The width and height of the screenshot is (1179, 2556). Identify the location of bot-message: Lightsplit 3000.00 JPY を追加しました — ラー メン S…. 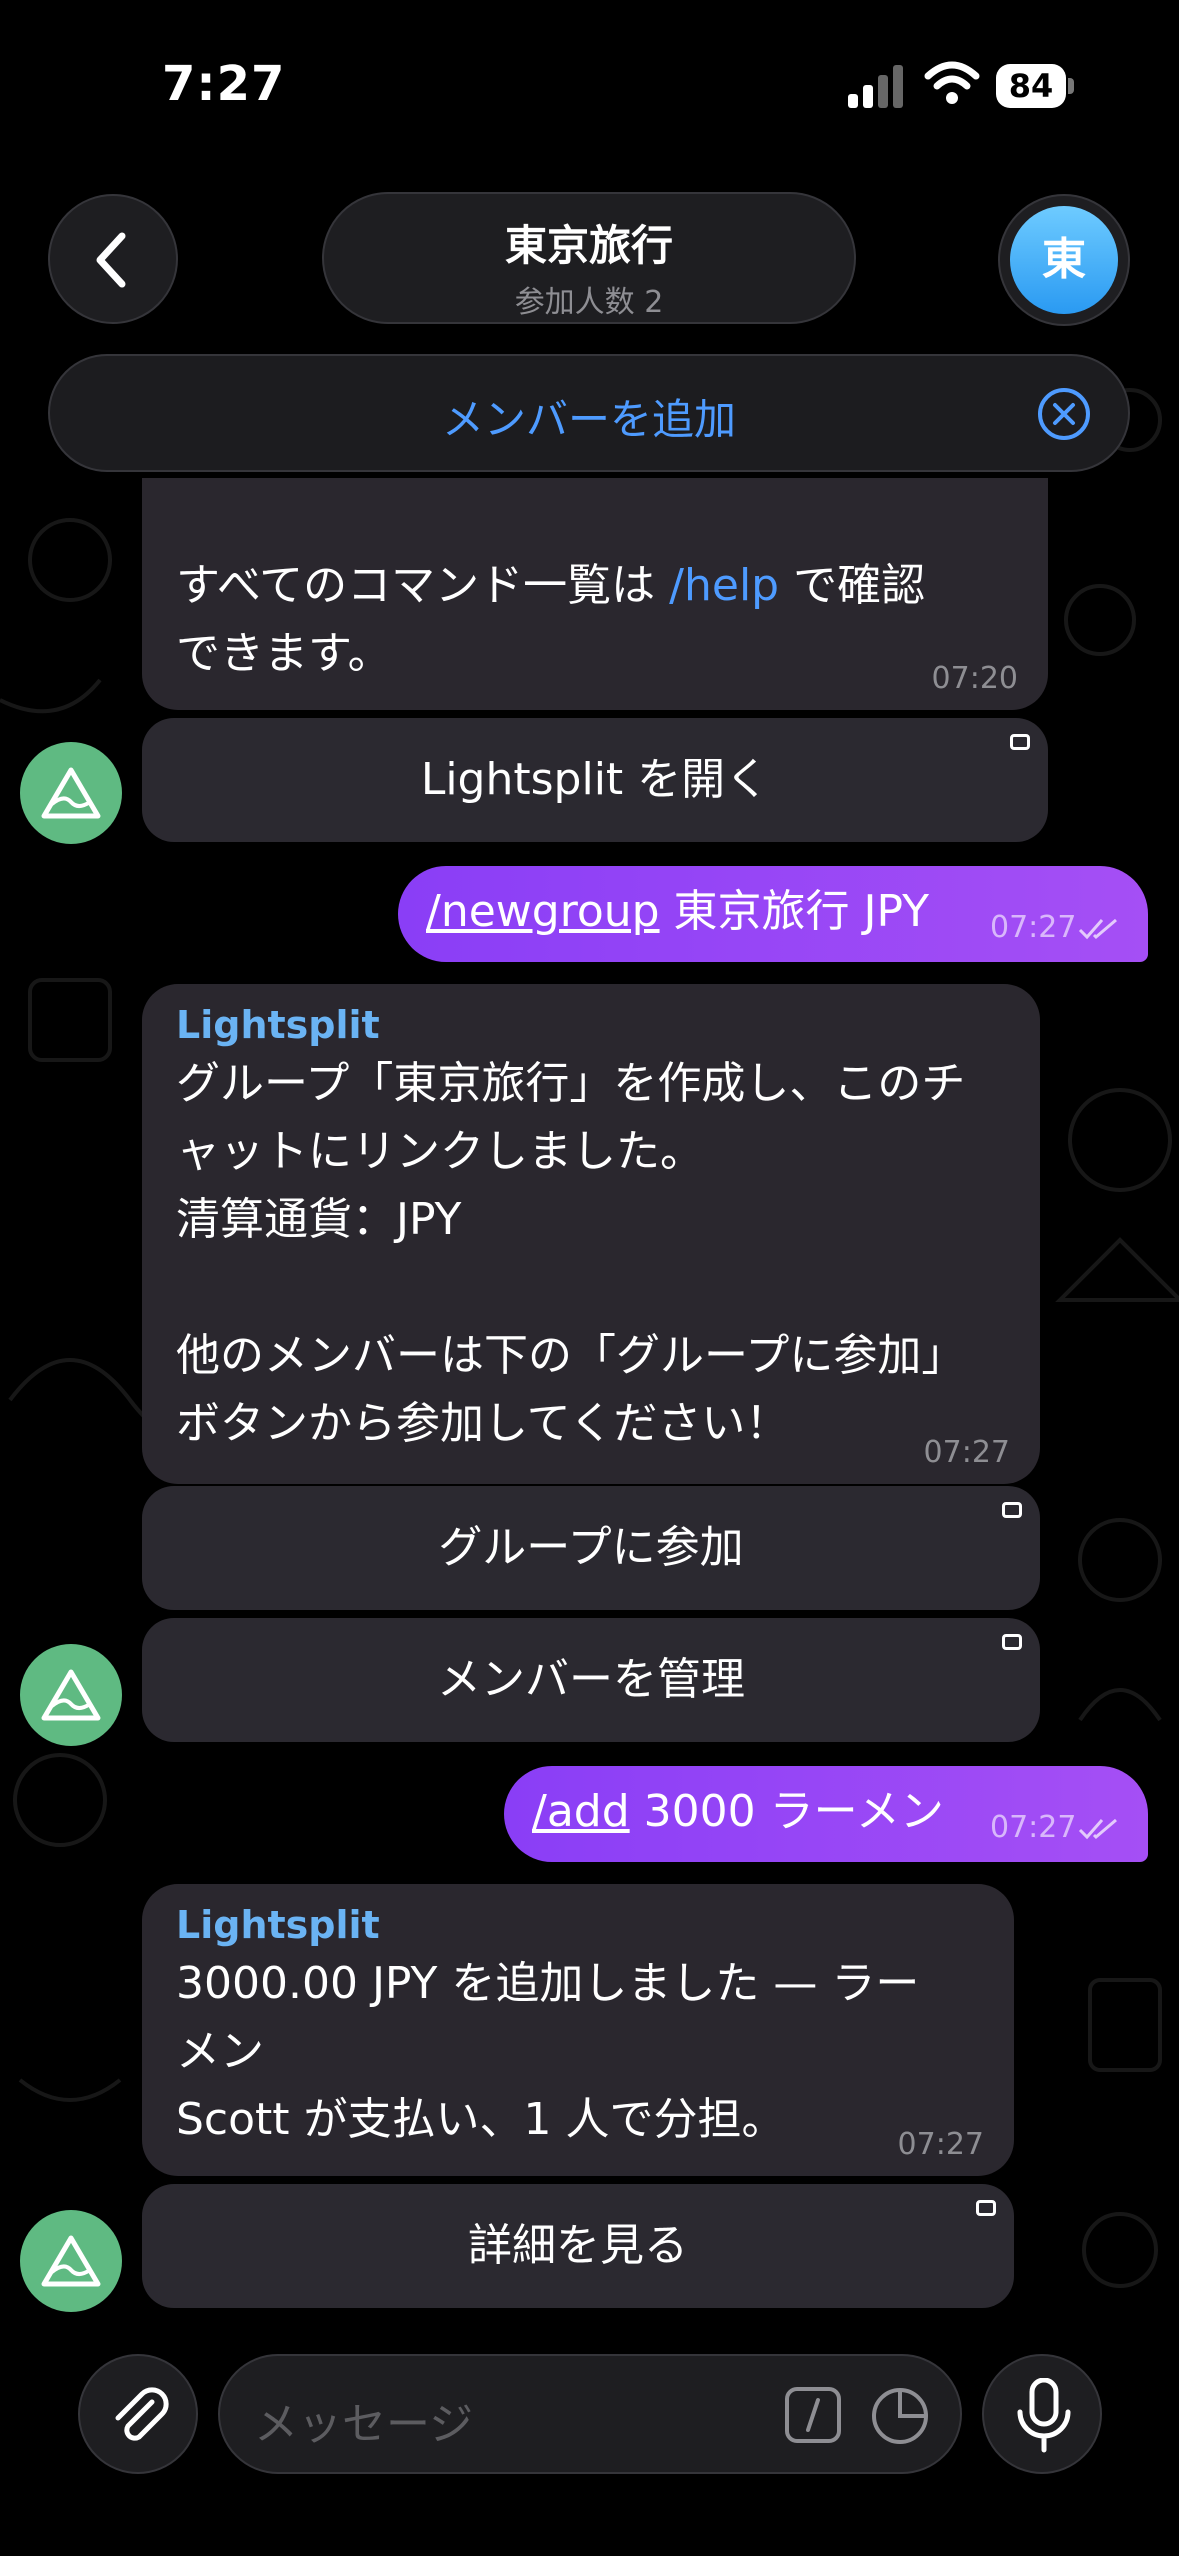
(578, 2030).